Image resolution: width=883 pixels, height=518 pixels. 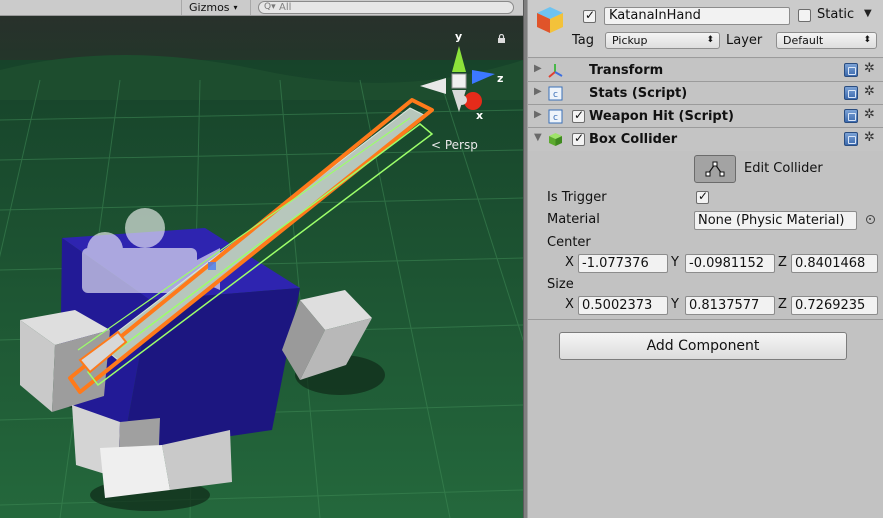 I want to click on leg-right-side, so click(x=135, y=471).